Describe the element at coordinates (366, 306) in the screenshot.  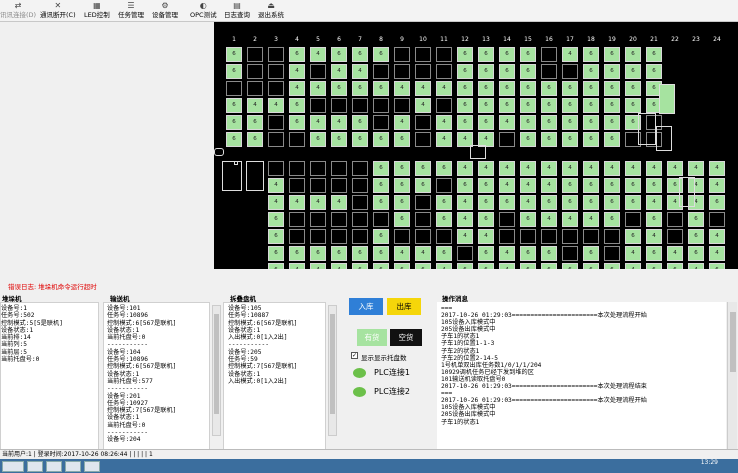
I see `inbound-button: 入库` at that location.